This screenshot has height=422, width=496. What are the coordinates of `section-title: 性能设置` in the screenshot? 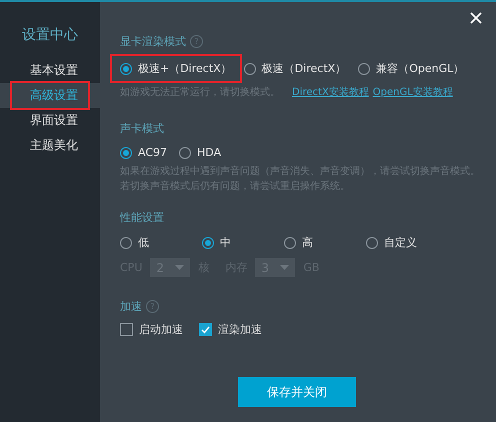 It's located at (142, 217).